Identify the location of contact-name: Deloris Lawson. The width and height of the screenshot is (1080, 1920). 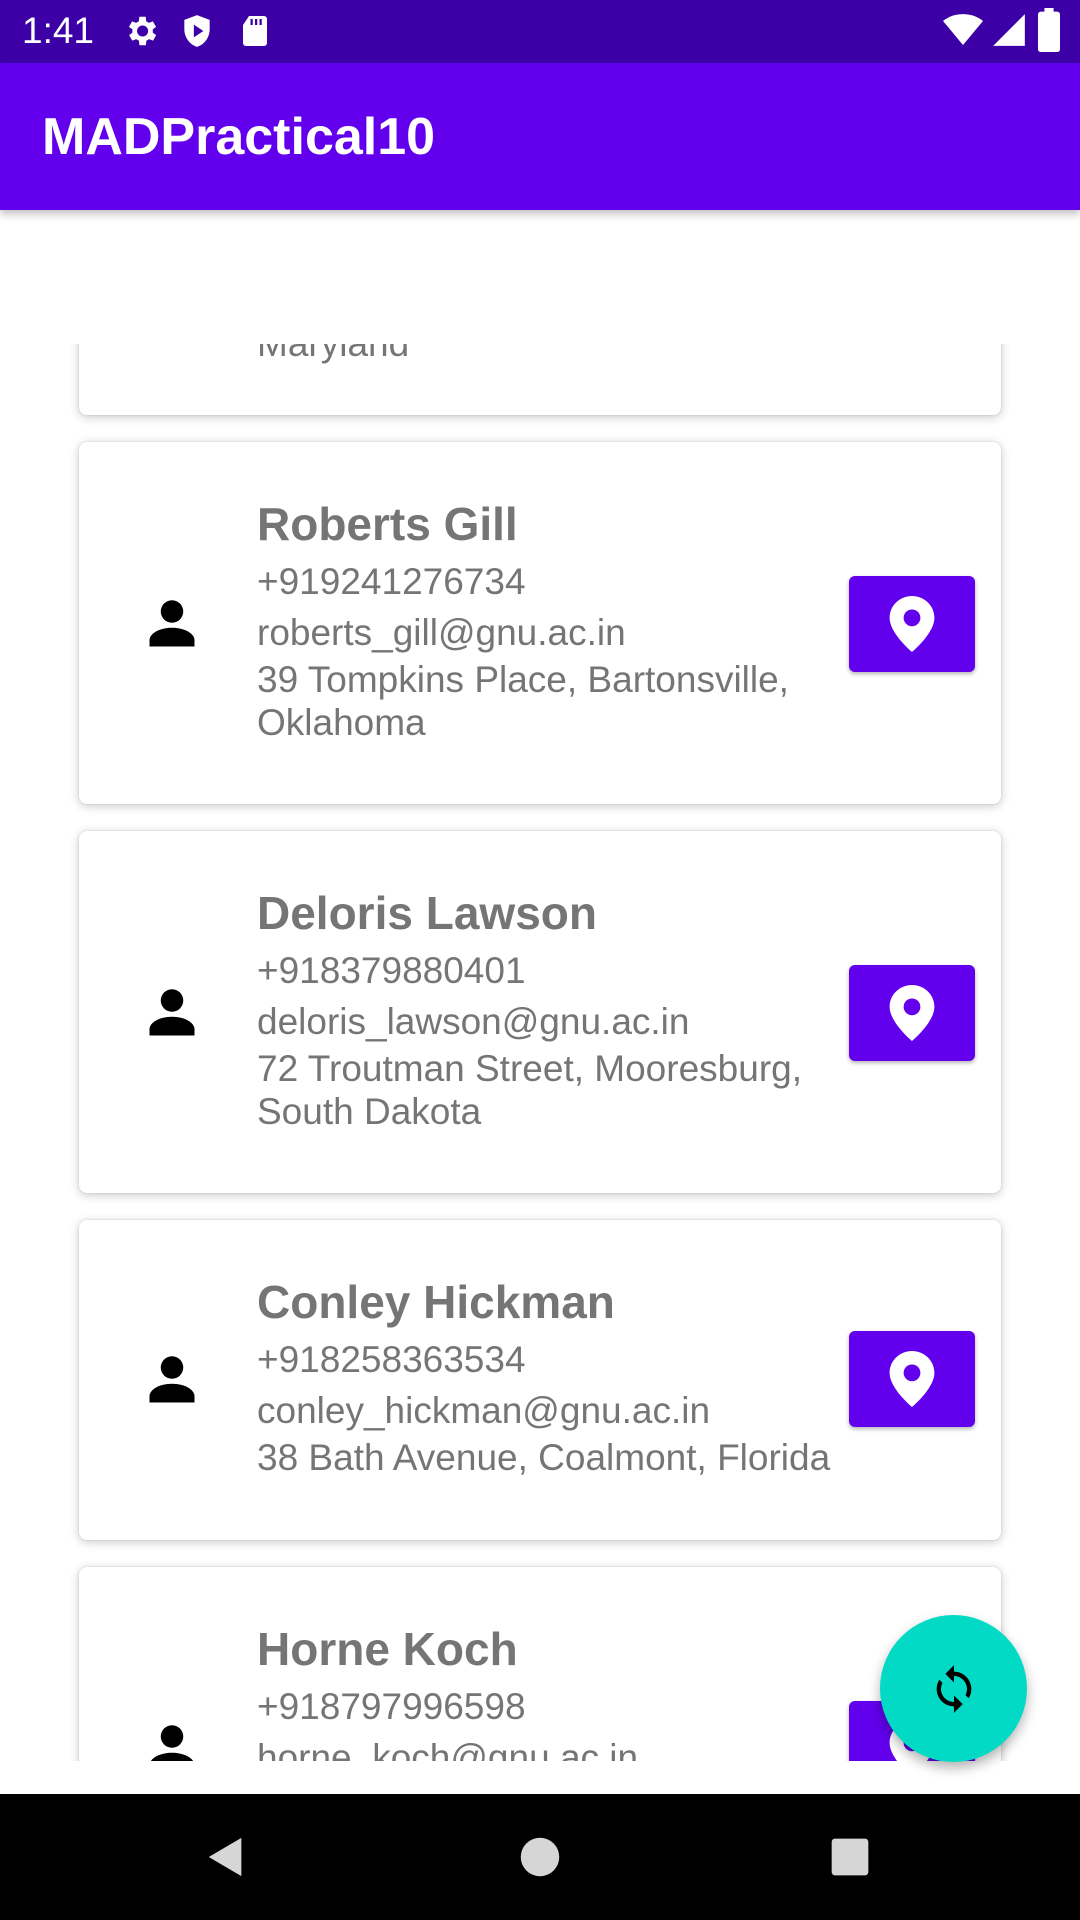
(427, 913).